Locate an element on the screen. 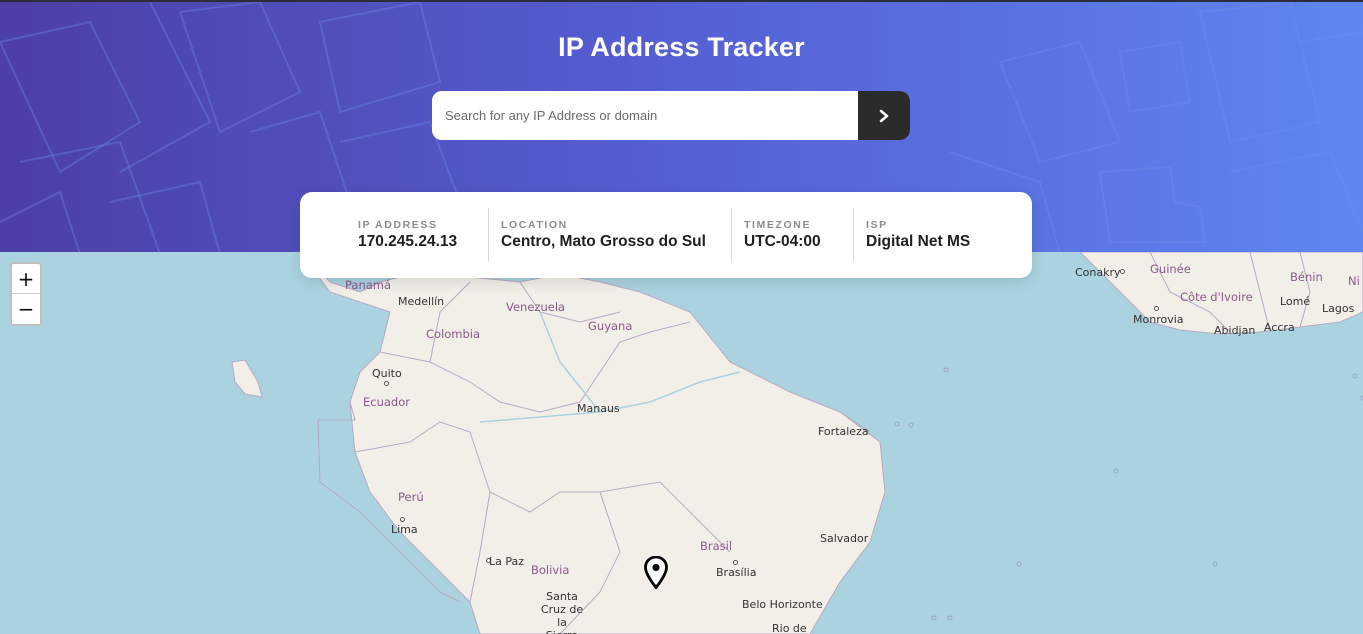 This screenshot has width=1363, height=634. isp-value: Digital Net MS is located at coordinates (918, 241).